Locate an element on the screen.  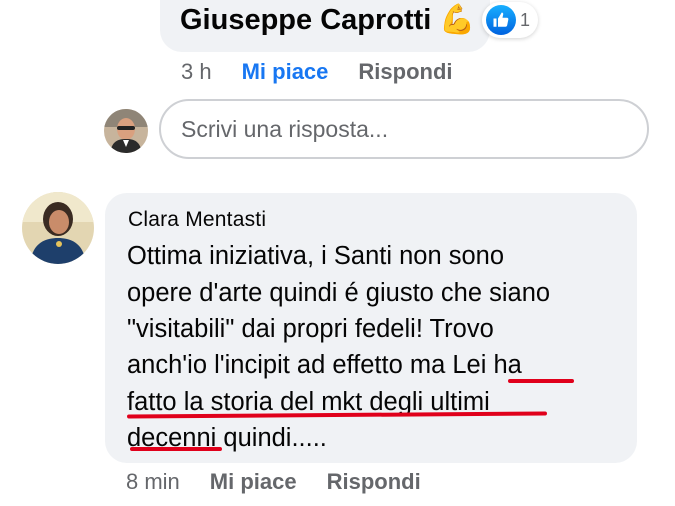
reaction-summary: 1 is located at coordinates (510, 20).